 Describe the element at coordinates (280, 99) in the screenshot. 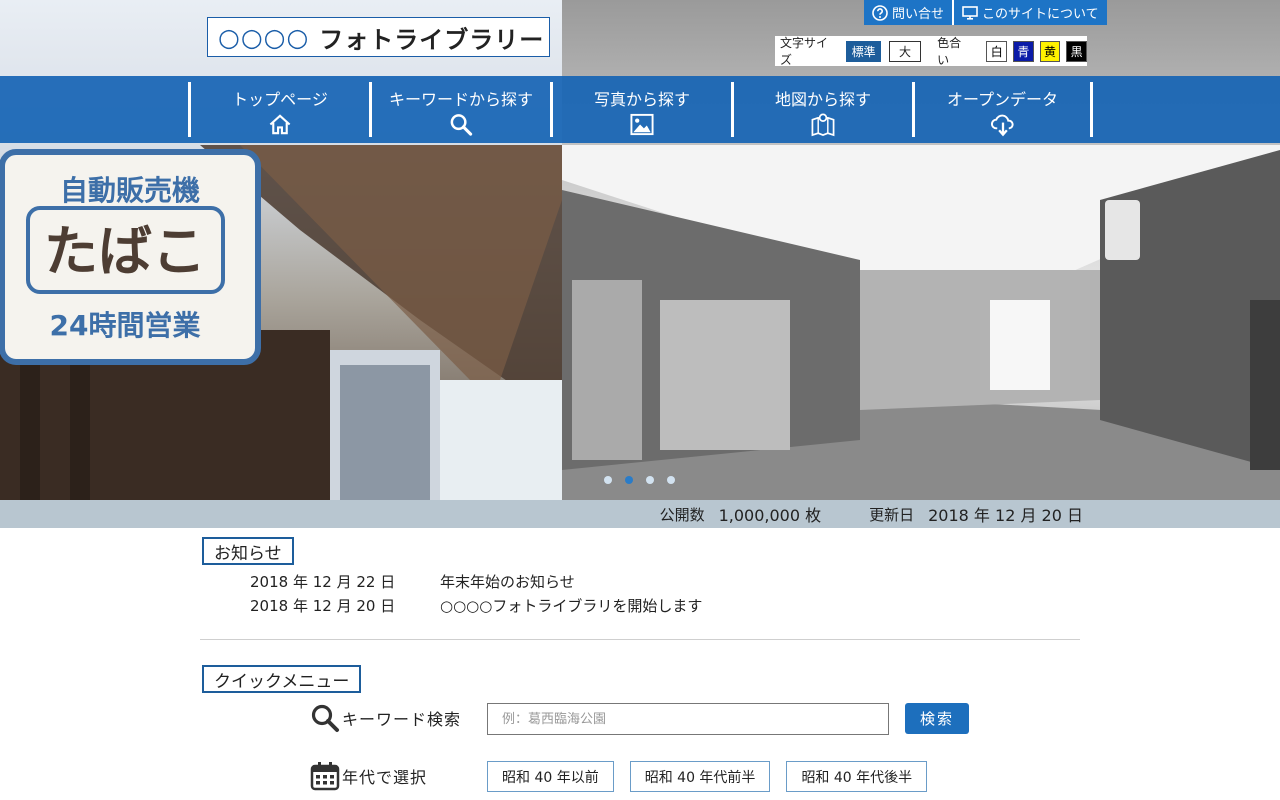

I see `nav-item-label: トップページ` at that location.